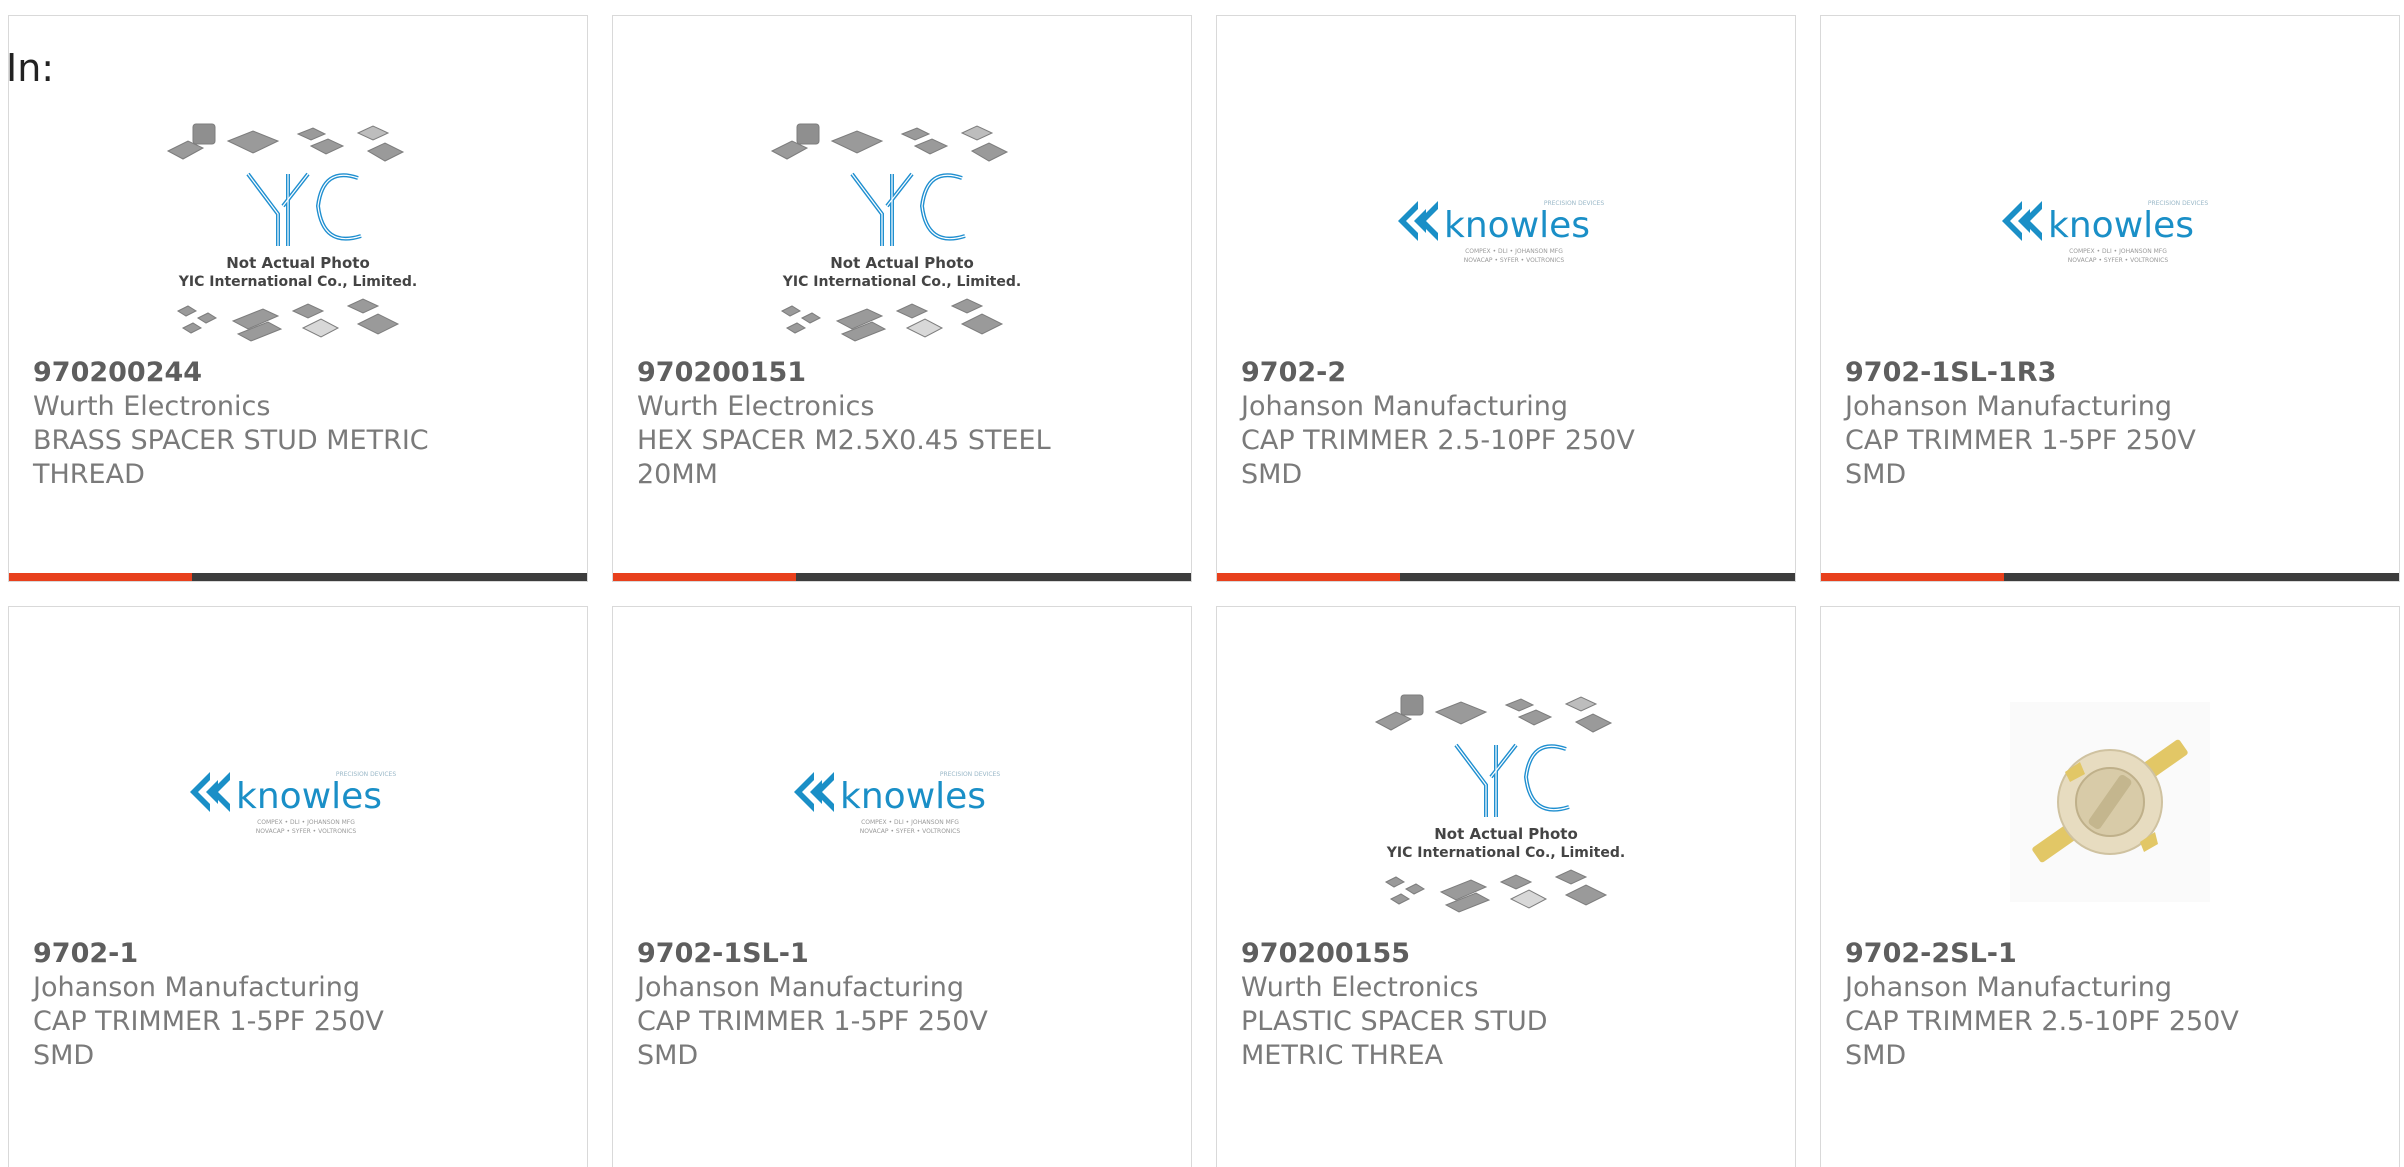  What do you see at coordinates (1448, 954) in the screenshot?
I see `part-number-link: 970200155` at bounding box center [1448, 954].